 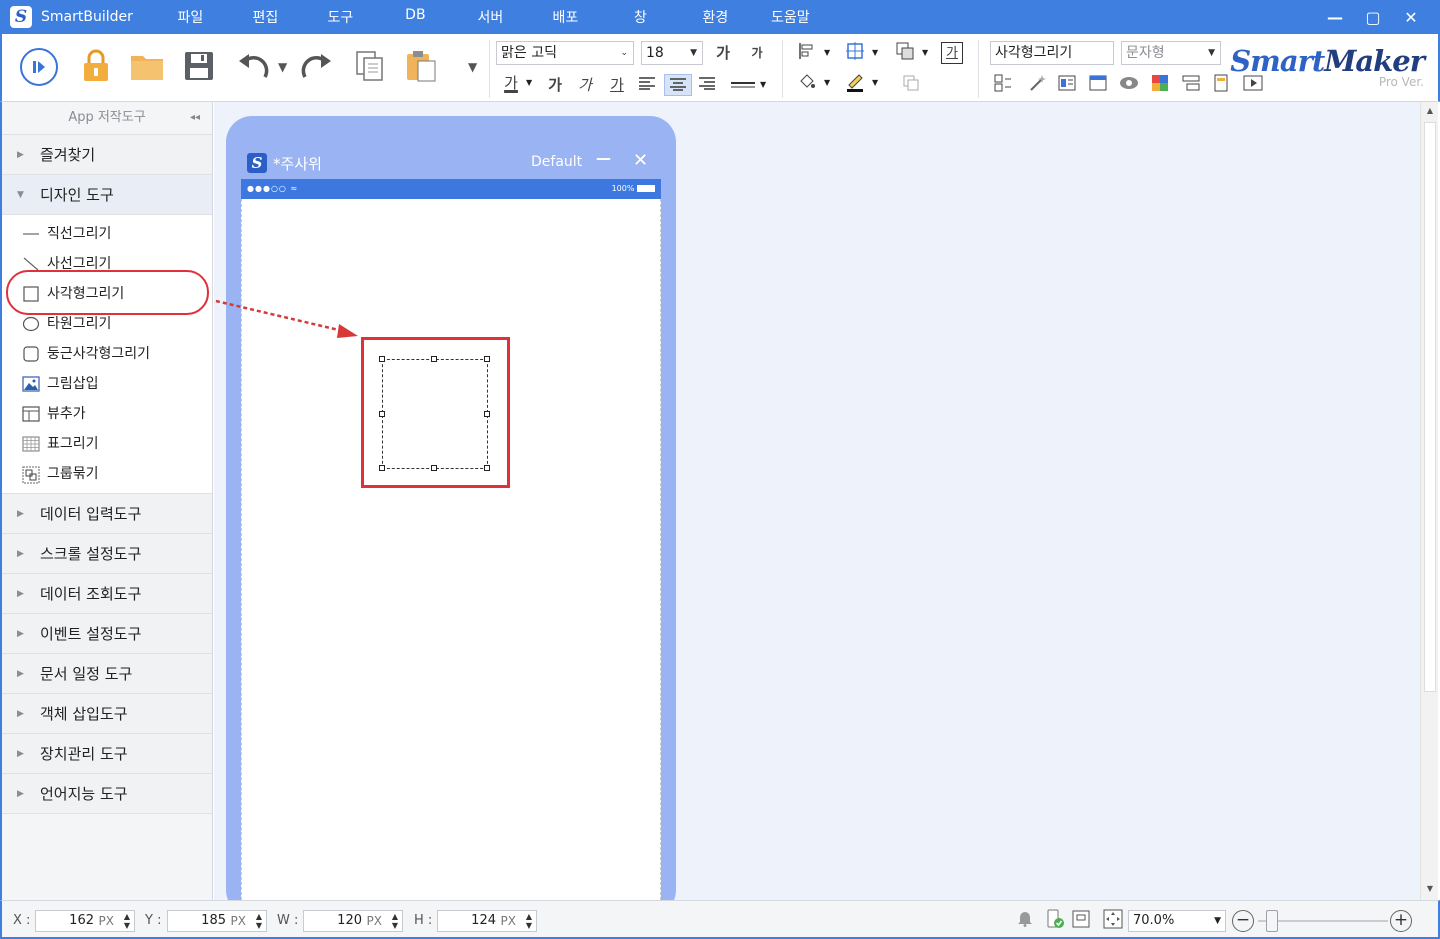 I want to click on tool-rectangle: 사각형그리기, so click(x=107, y=294).